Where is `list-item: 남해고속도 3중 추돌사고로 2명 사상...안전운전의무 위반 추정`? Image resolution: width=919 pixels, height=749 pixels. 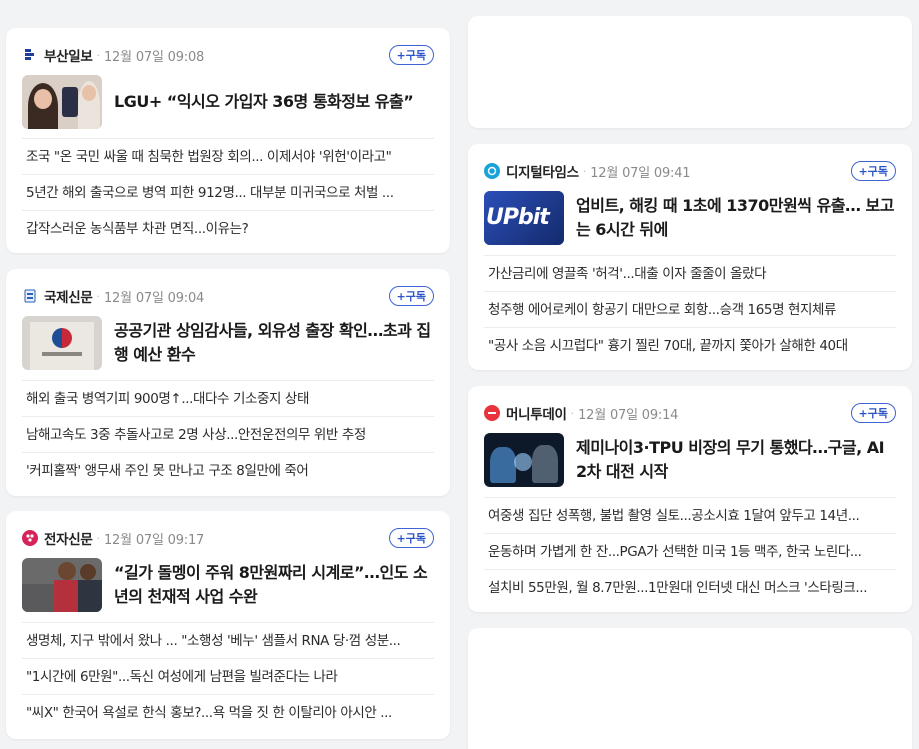
list-item: 남해고속도 3중 추돌사고로 2명 사상...안전운전의무 위반 추정 is located at coordinates (228, 434).